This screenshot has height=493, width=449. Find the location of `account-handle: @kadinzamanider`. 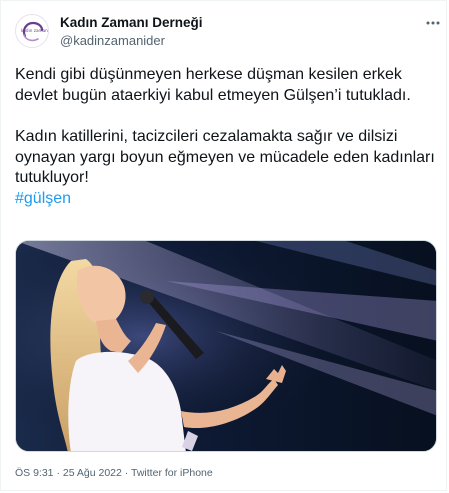

account-handle: @kadinzamanider is located at coordinates (112, 40).